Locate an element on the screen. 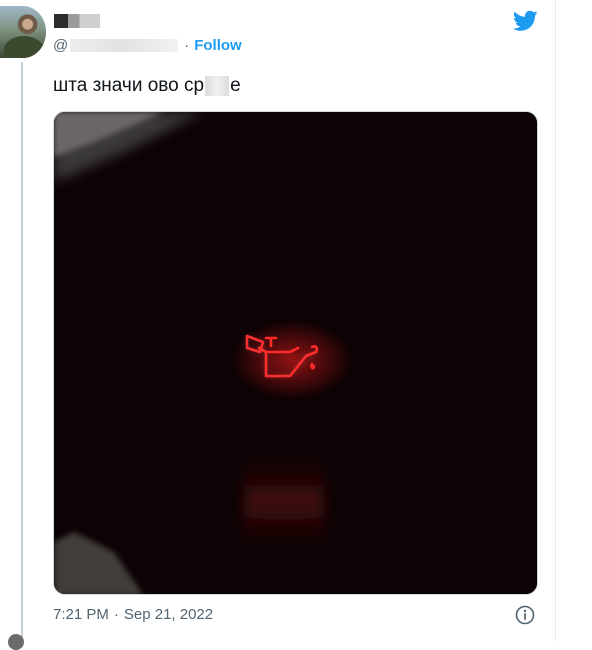 The width and height of the screenshot is (592, 650). tweet-timestamp: 7:21 PM · Sep 21, 2022 is located at coordinates (133, 614).